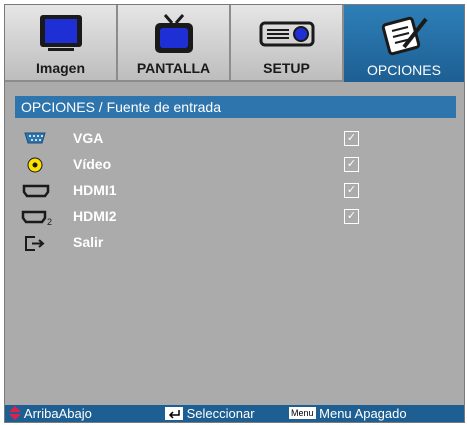 The image size is (467, 425). I want to click on select-hint: Seleccionar, so click(210, 413).